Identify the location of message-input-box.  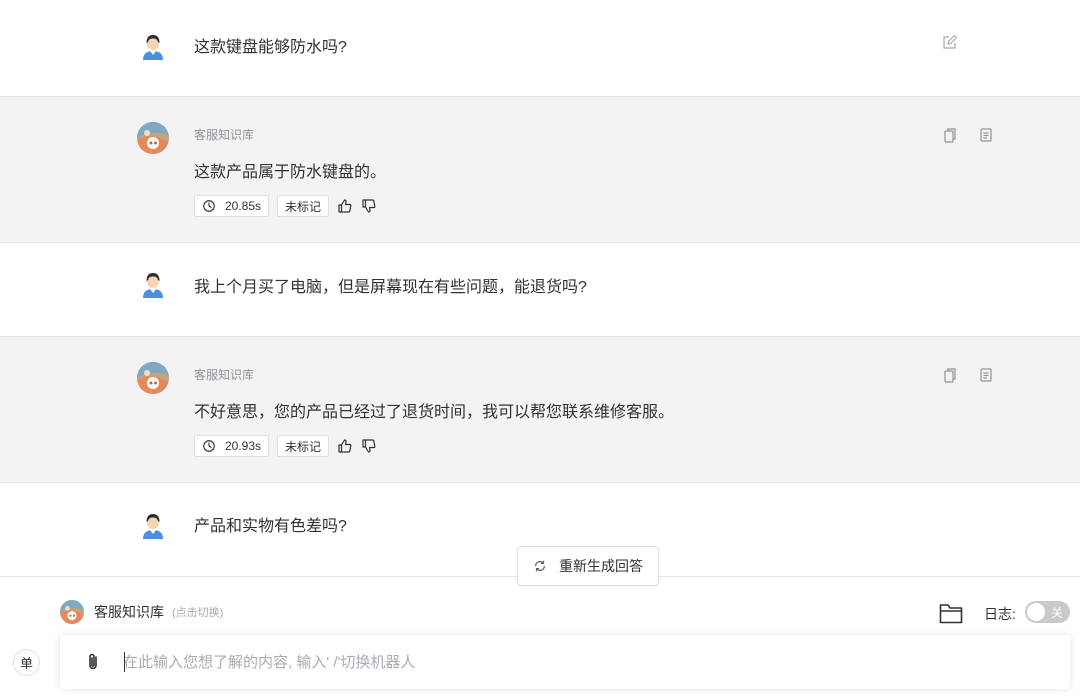
(565, 662).